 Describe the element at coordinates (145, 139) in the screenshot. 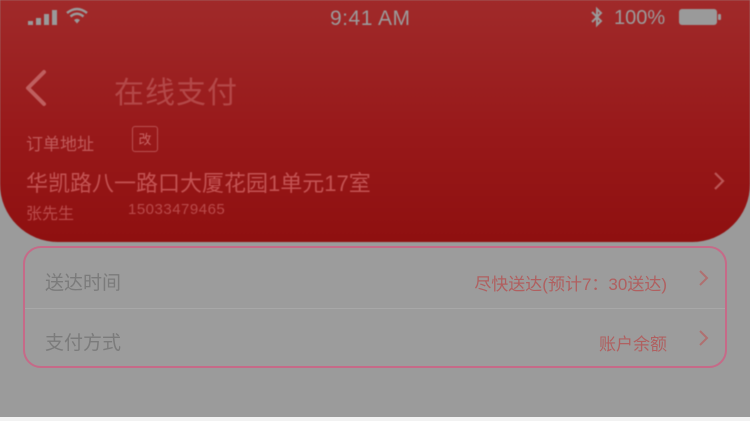

I see `address-edit-tag: 改` at that location.